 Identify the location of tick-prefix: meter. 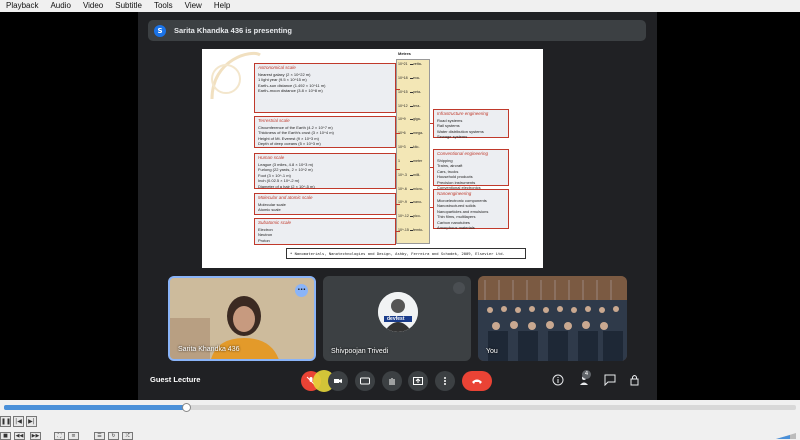
(418, 160).